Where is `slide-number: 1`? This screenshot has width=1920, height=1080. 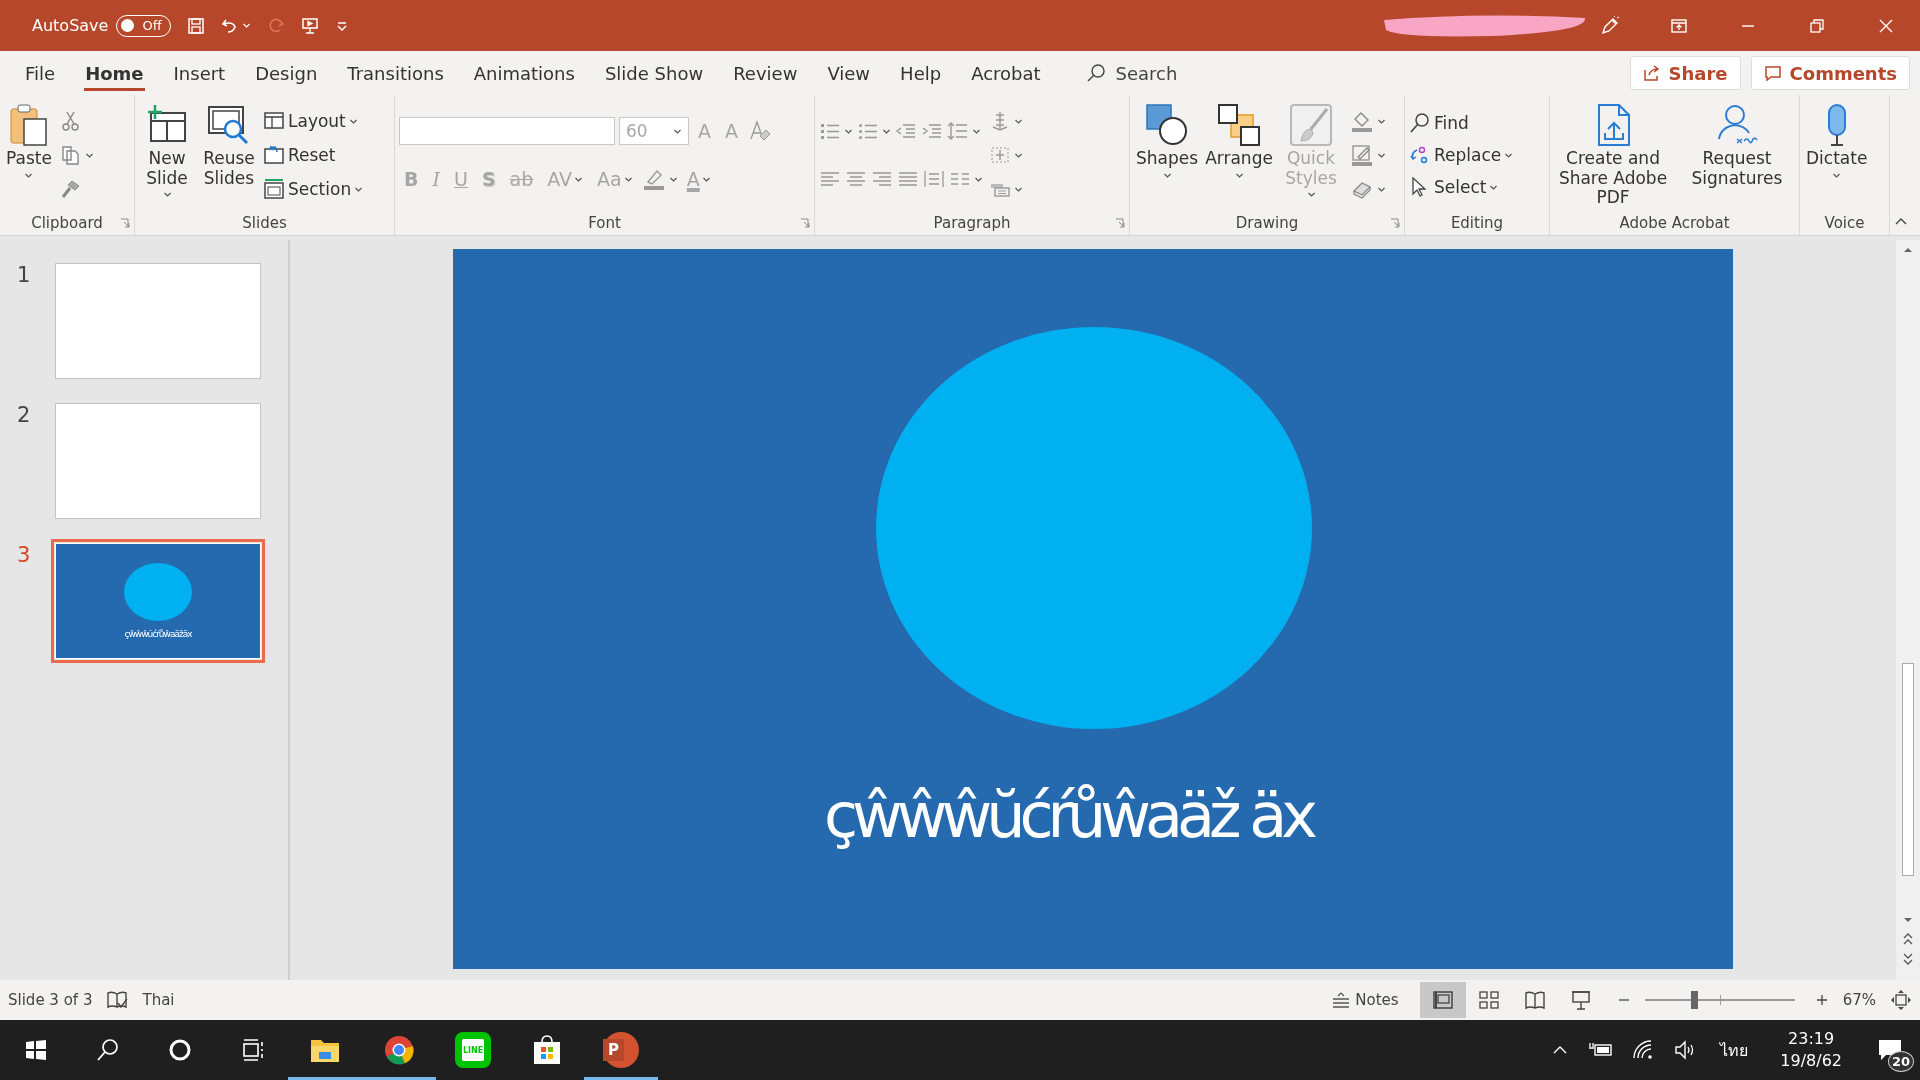
slide-number: 1 is located at coordinates (24, 275).